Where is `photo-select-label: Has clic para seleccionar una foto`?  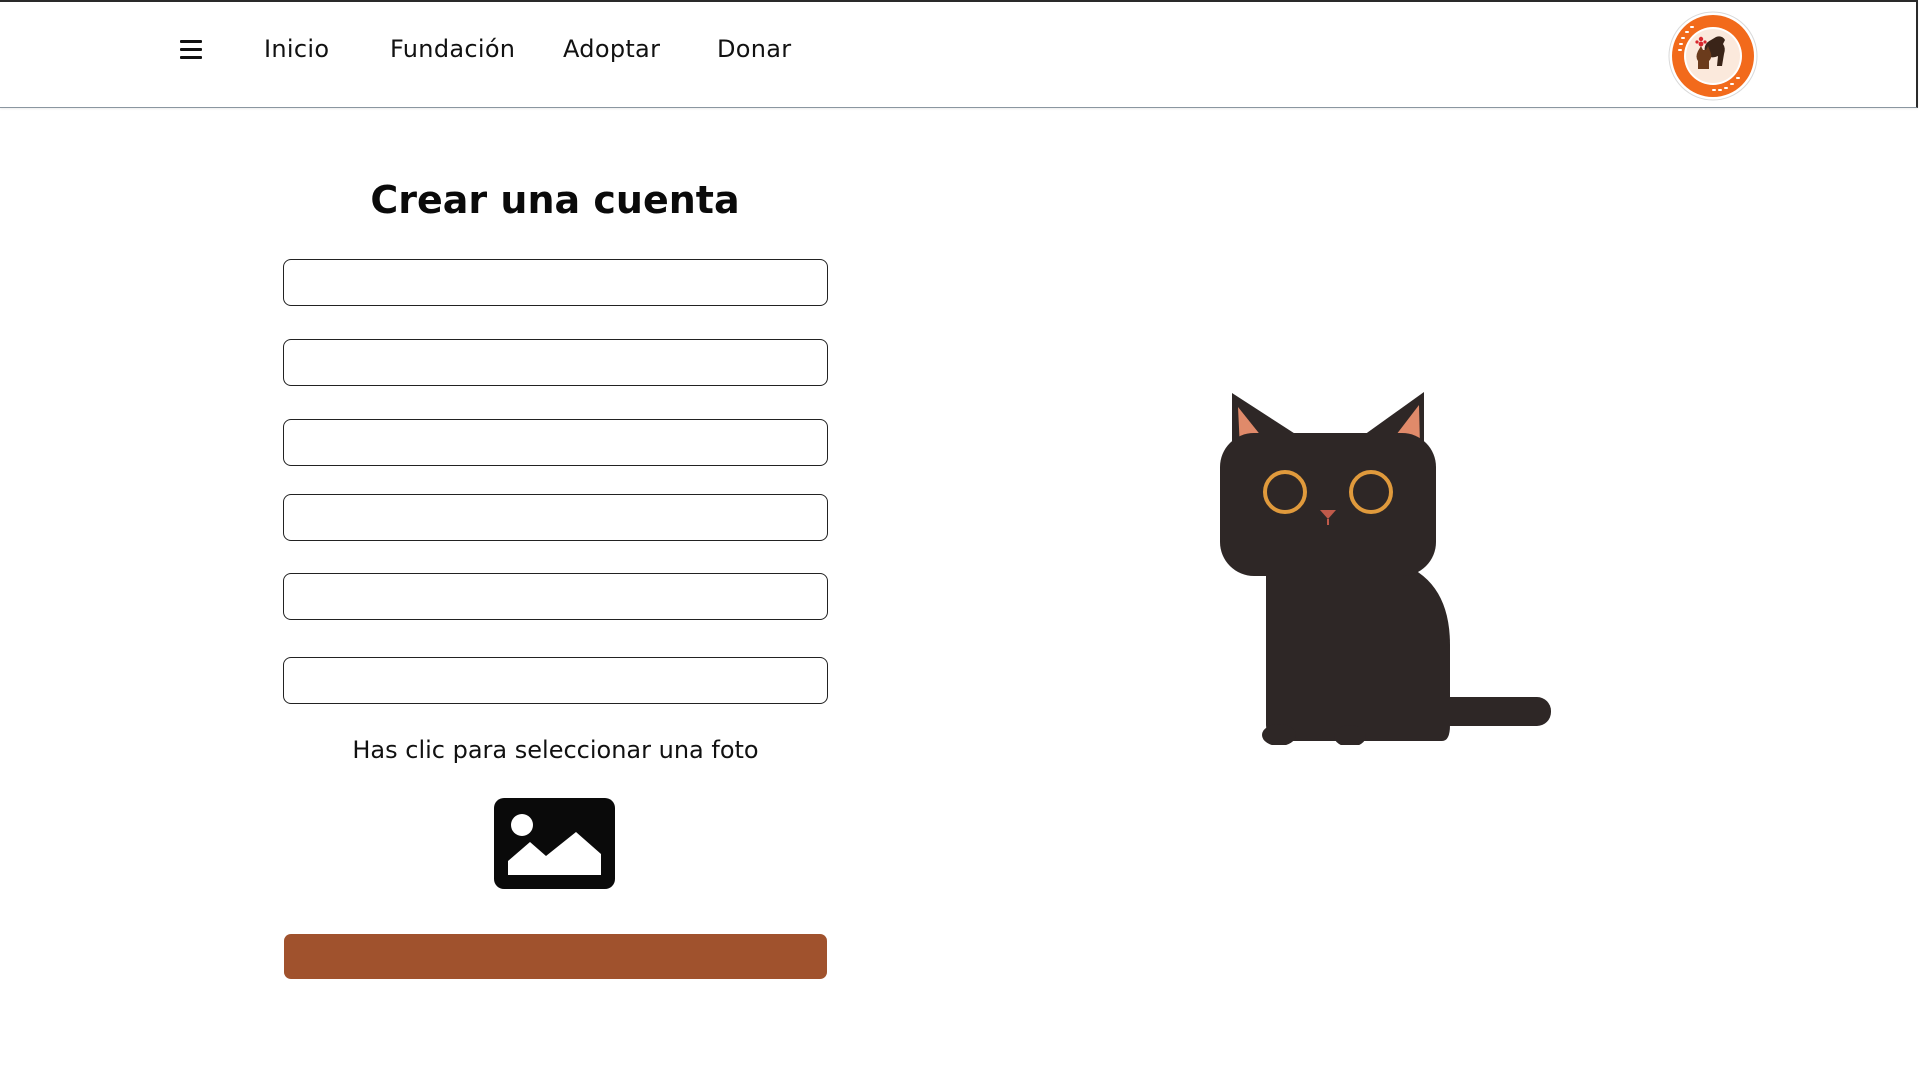
photo-select-label: Has clic para seleccionar una foto is located at coordinates (555, 750).